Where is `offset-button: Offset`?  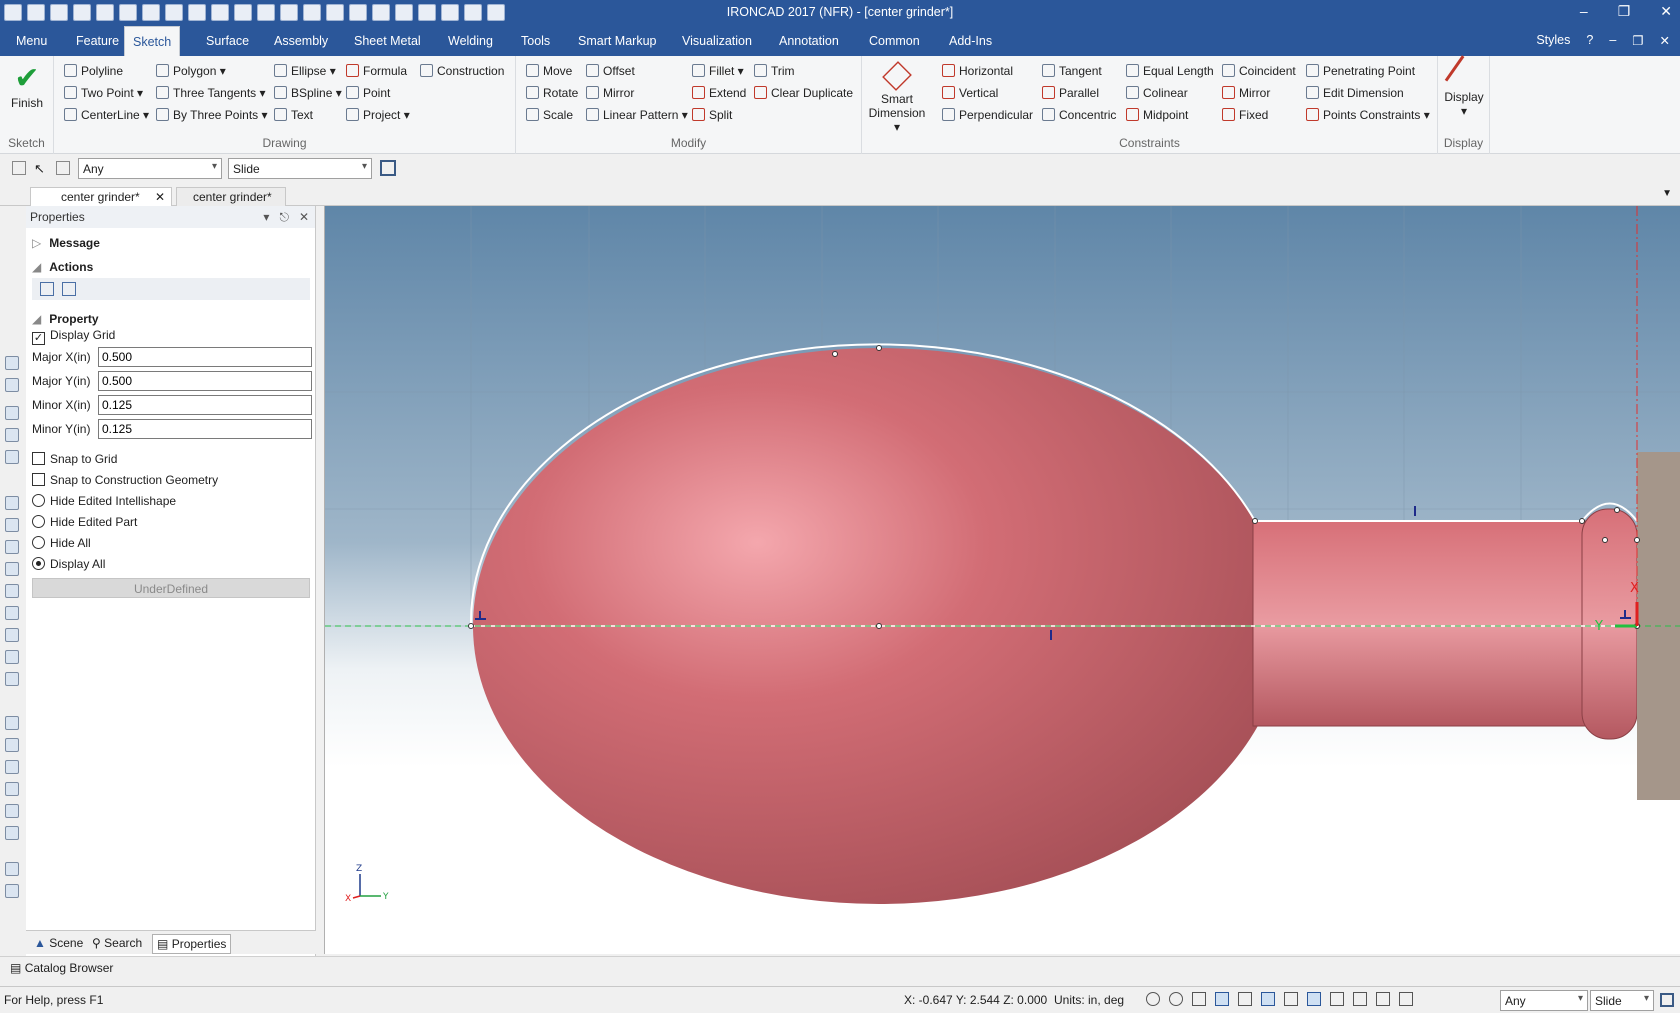 offset-button: Offset is located at coordinates (610, 71).